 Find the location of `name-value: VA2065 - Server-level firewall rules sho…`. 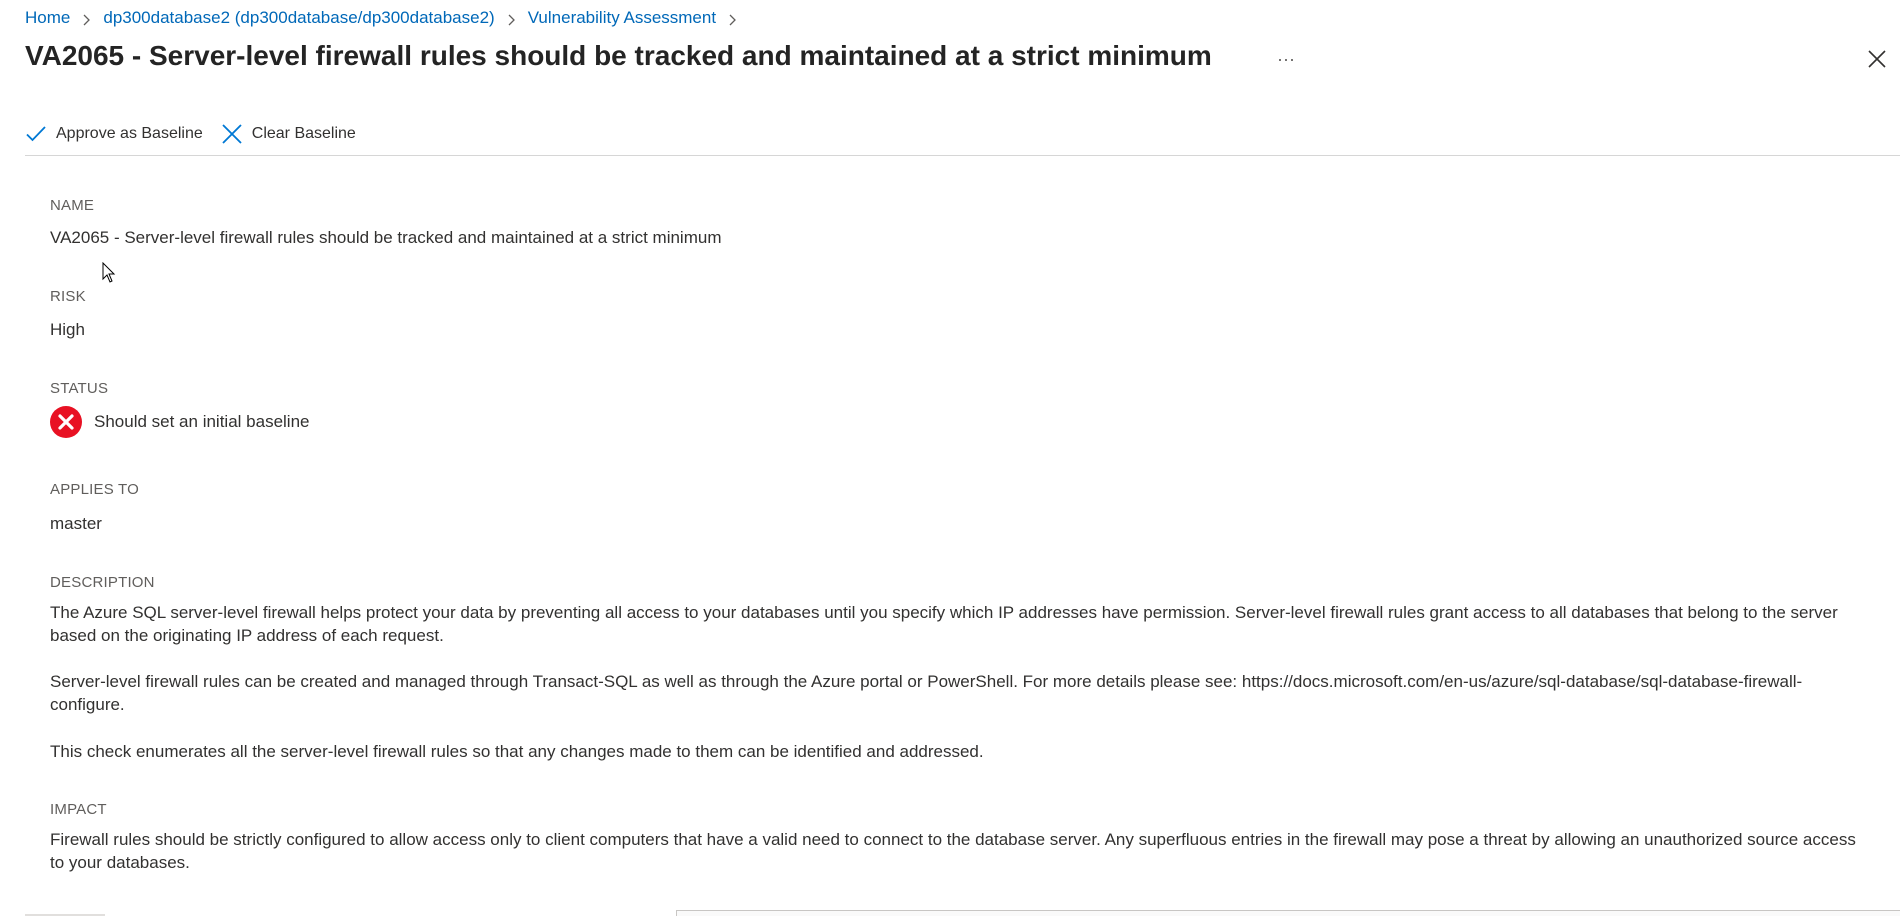

name-value: VA2065 - Server-level firewall rules sho… is located at coordinates (386, 237).